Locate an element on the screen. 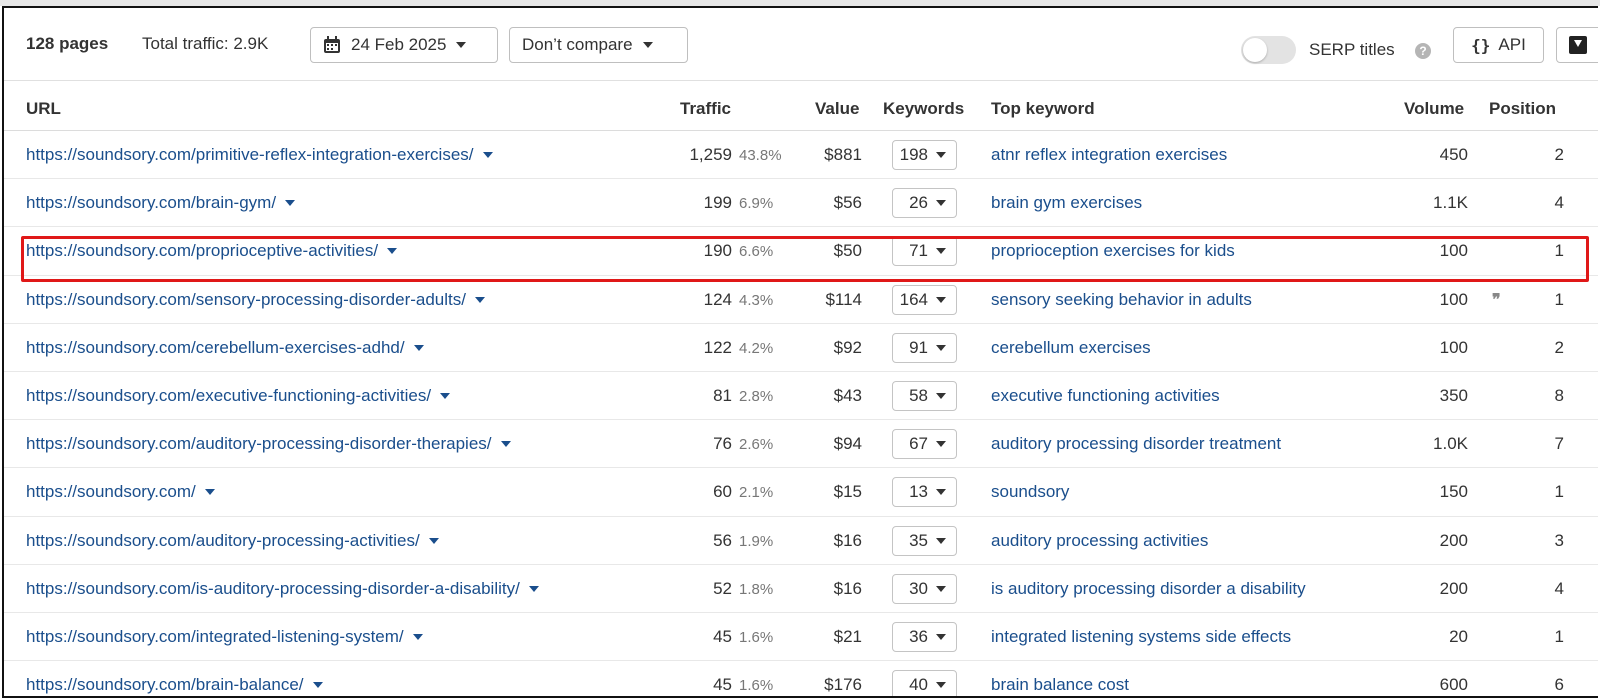 The width and height of the screenshot is (1600, 700). column-header-url: URL is located at coordinates (43, 109).